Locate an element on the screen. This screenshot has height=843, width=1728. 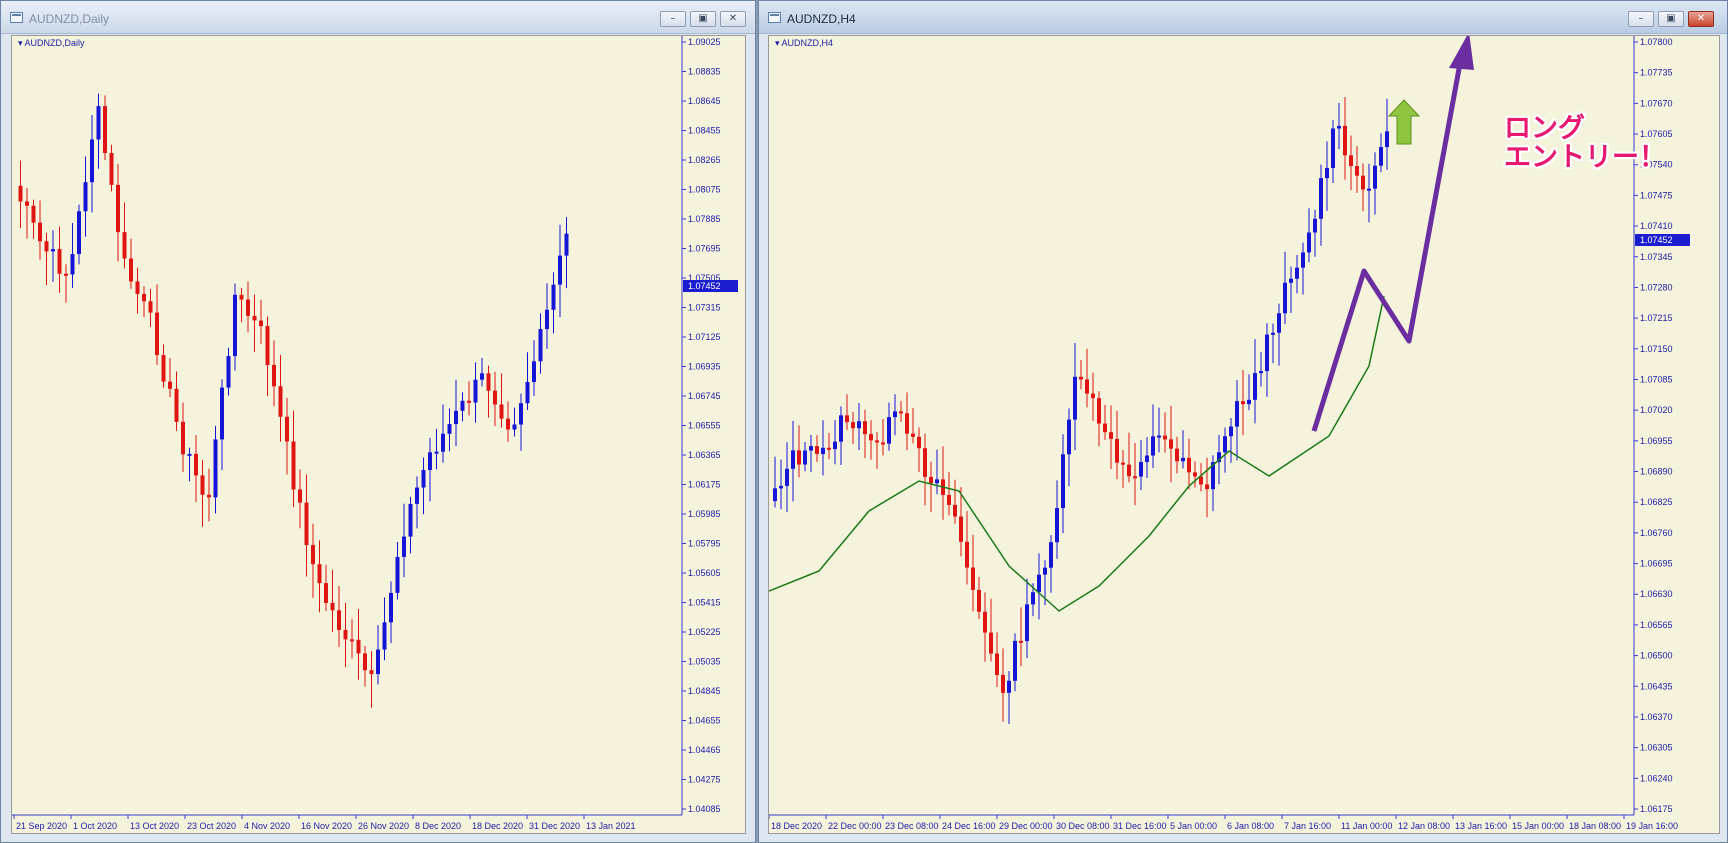
price-tick-label: 1.06370 is located at coordinates (1656, 717).